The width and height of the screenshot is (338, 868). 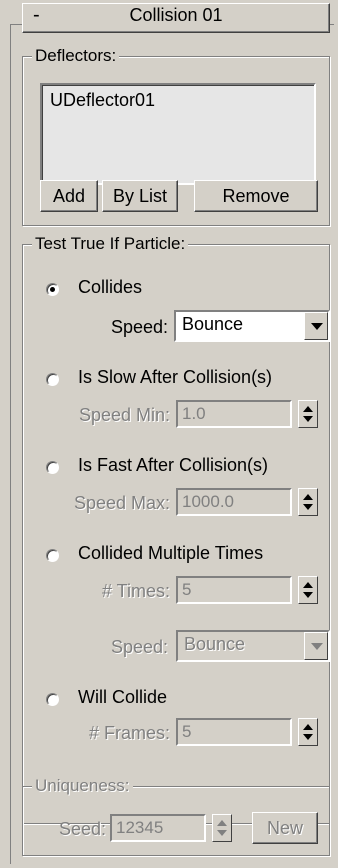 I want to click on frames-label: # Frames:, so click(x=129, y=733).